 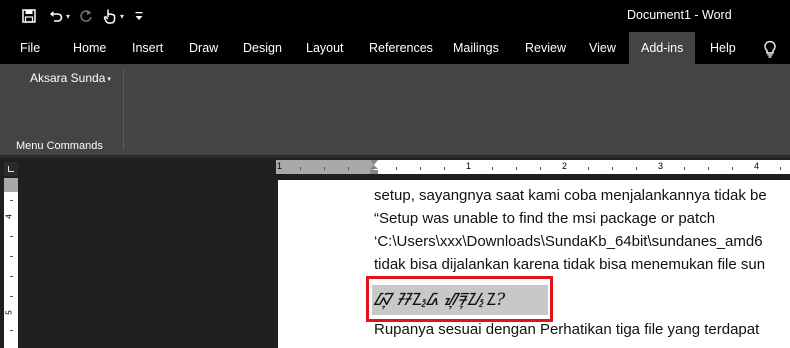 I want to click on chevron-down-icon: ▾, so click(x=109, y=79).